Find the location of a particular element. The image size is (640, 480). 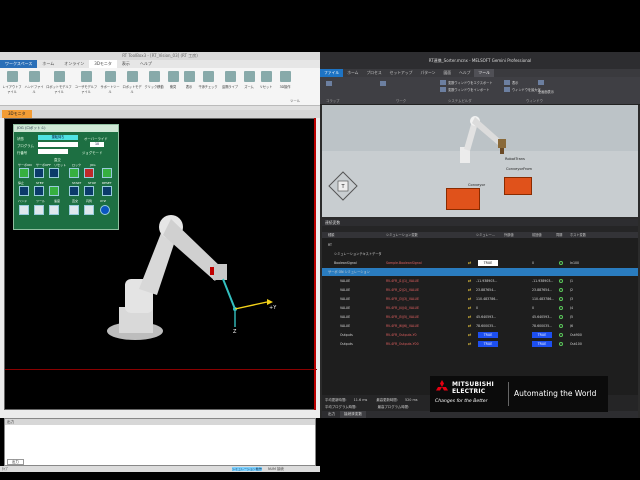

tab-view: 表示 is located at coordinates (126, 64).